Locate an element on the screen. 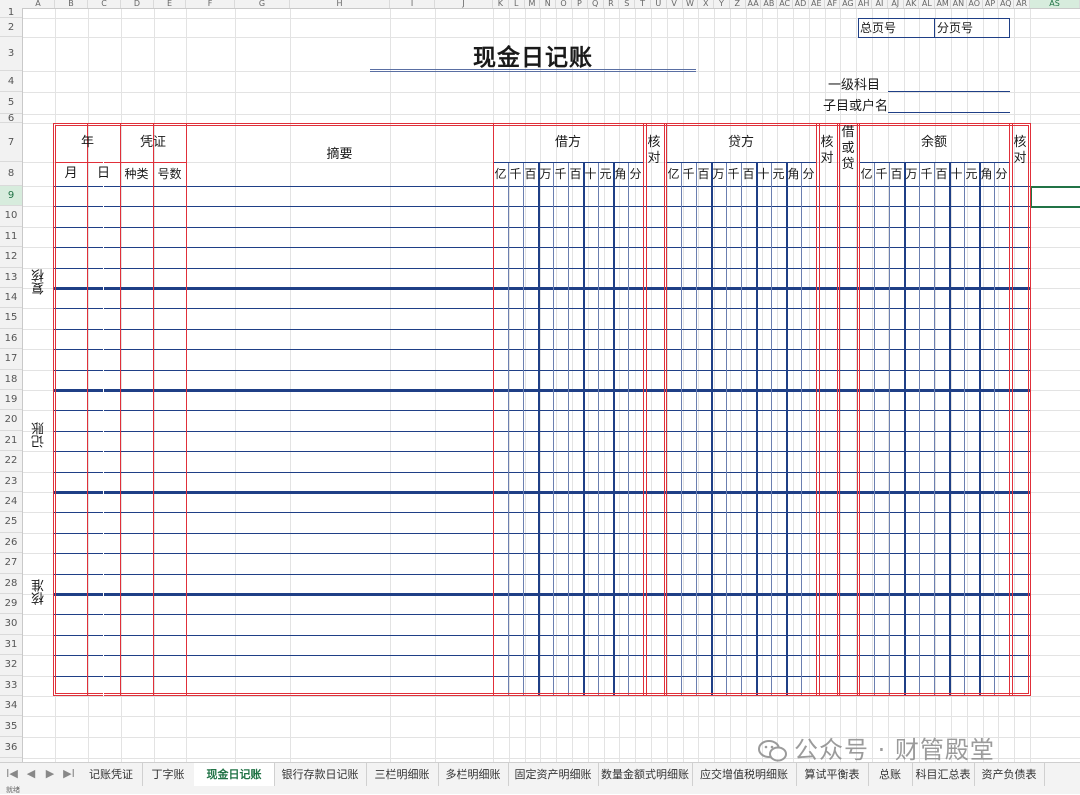  row-header-cell: 1 is located at coordinates (11, 13).